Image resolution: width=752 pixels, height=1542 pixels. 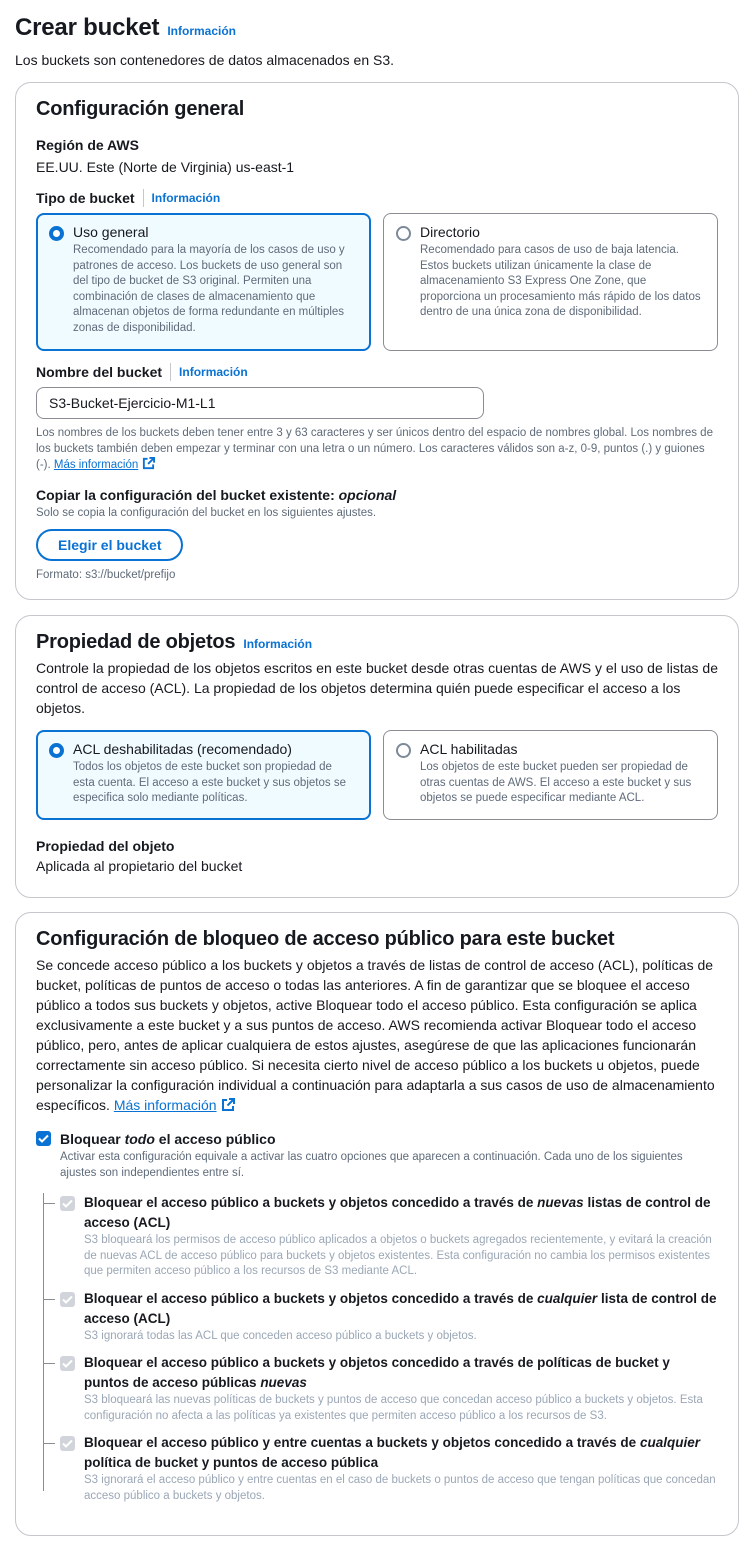 I want to click on region-label: Región de AWS, so click(x=87, y=145).